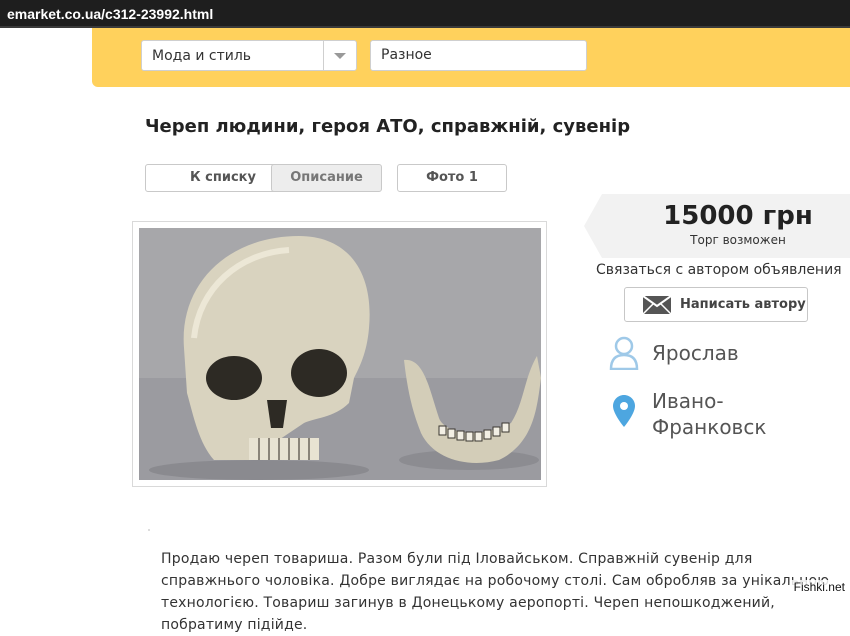 This screenshot has width=850, height=636. I want to click on dropdown-toggle, so click(339, 55).